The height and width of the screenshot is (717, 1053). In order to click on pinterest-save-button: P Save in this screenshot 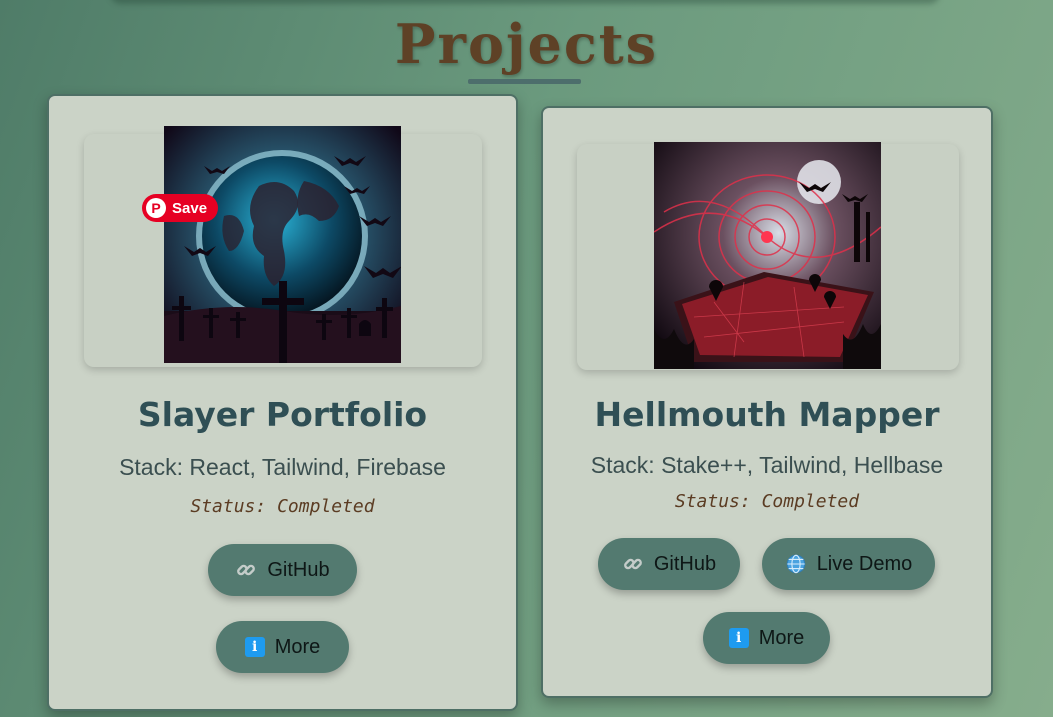, I will do `click(180, 208)`.